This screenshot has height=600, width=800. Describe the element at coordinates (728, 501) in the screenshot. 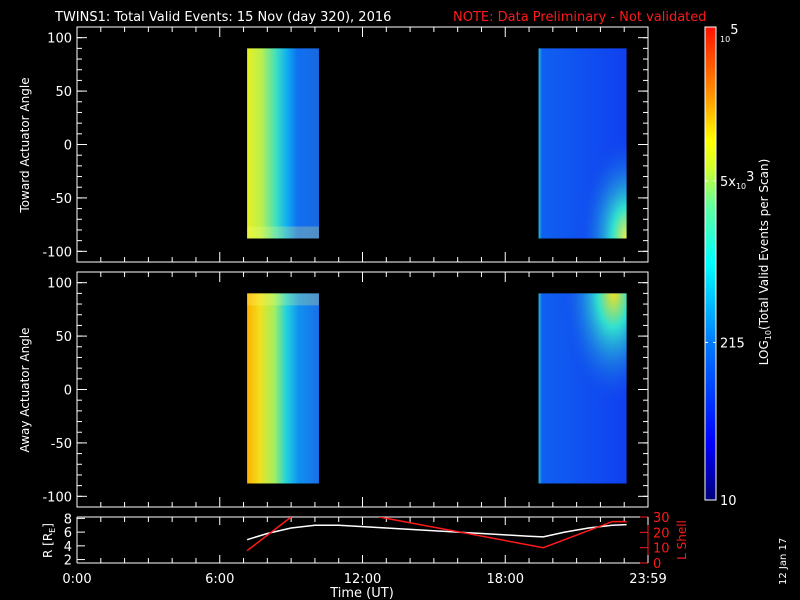

I see `colorbar-tick-label: 10` at that location.